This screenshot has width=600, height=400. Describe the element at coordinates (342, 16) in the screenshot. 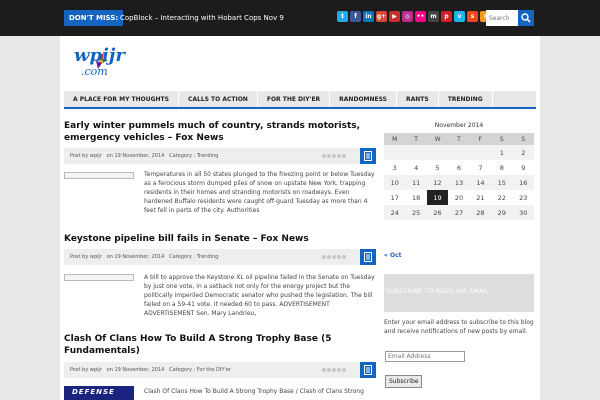

I see `twitter-icon: t` at that location.